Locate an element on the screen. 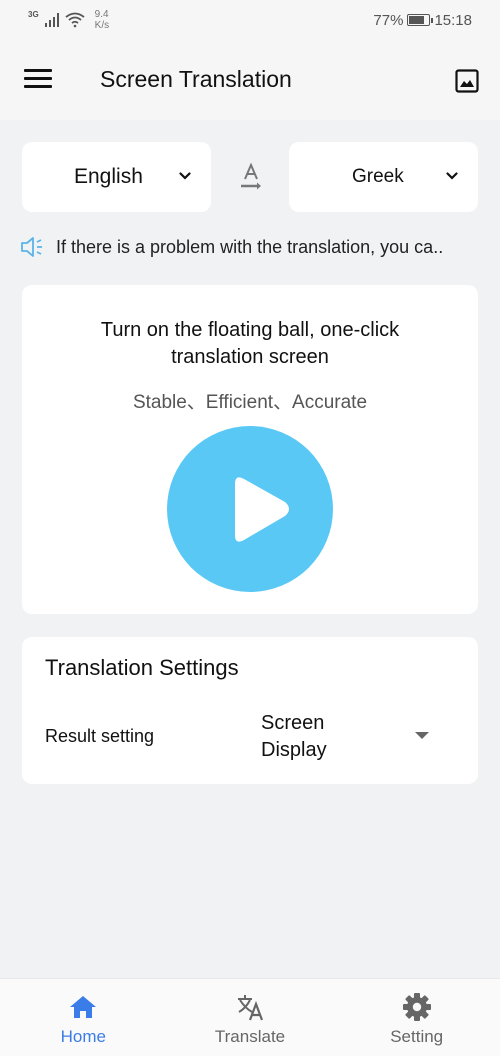 The height and width of the screenshot is (1056, 500). play-icon is located at coordinates (262, 509).